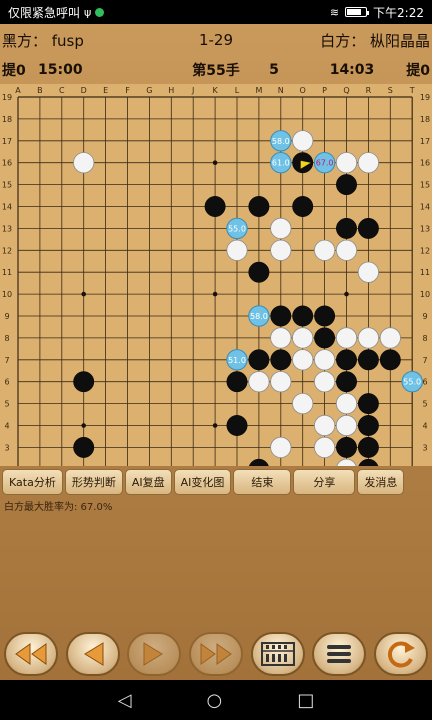  I want to click on step-back-icon, so click(93, 654).